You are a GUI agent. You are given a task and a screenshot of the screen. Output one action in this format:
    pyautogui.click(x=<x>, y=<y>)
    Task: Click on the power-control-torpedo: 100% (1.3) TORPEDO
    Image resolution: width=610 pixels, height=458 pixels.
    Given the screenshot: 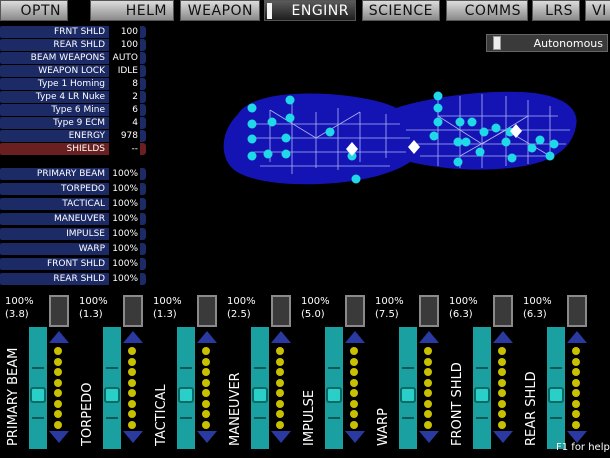 What is the action you would take?
    pyautogui.click(x=114, y=373)
    